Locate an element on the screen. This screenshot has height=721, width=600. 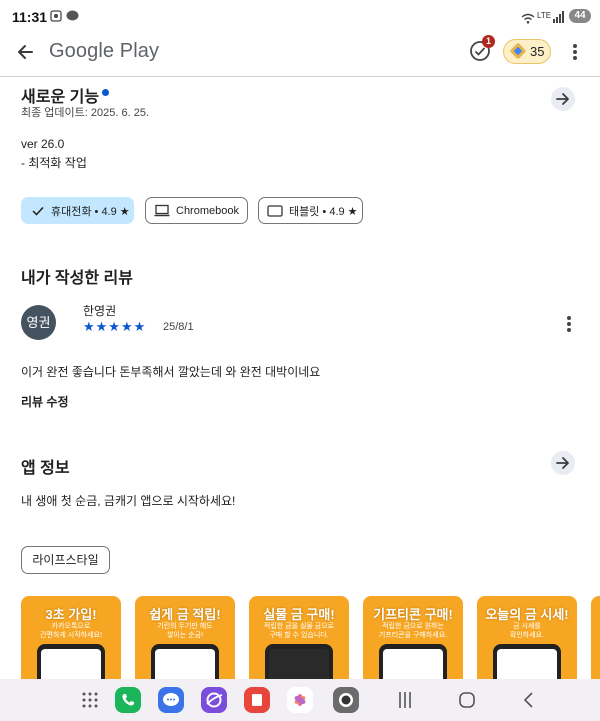
gallery-app-icon is located at coordinates (300, 700).